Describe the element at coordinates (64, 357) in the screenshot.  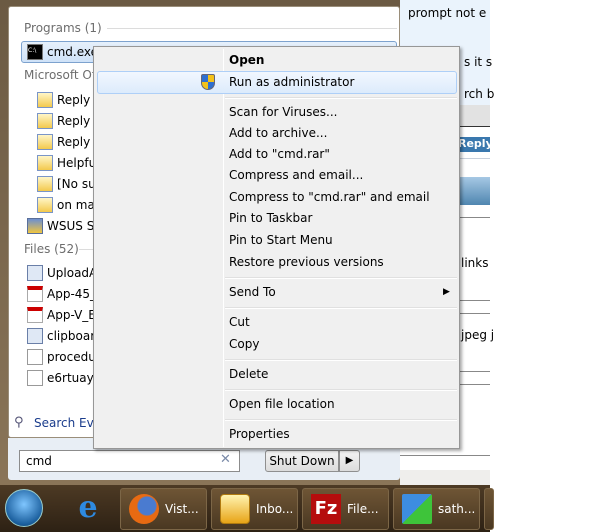
I see `list-item: procedur` at that location.